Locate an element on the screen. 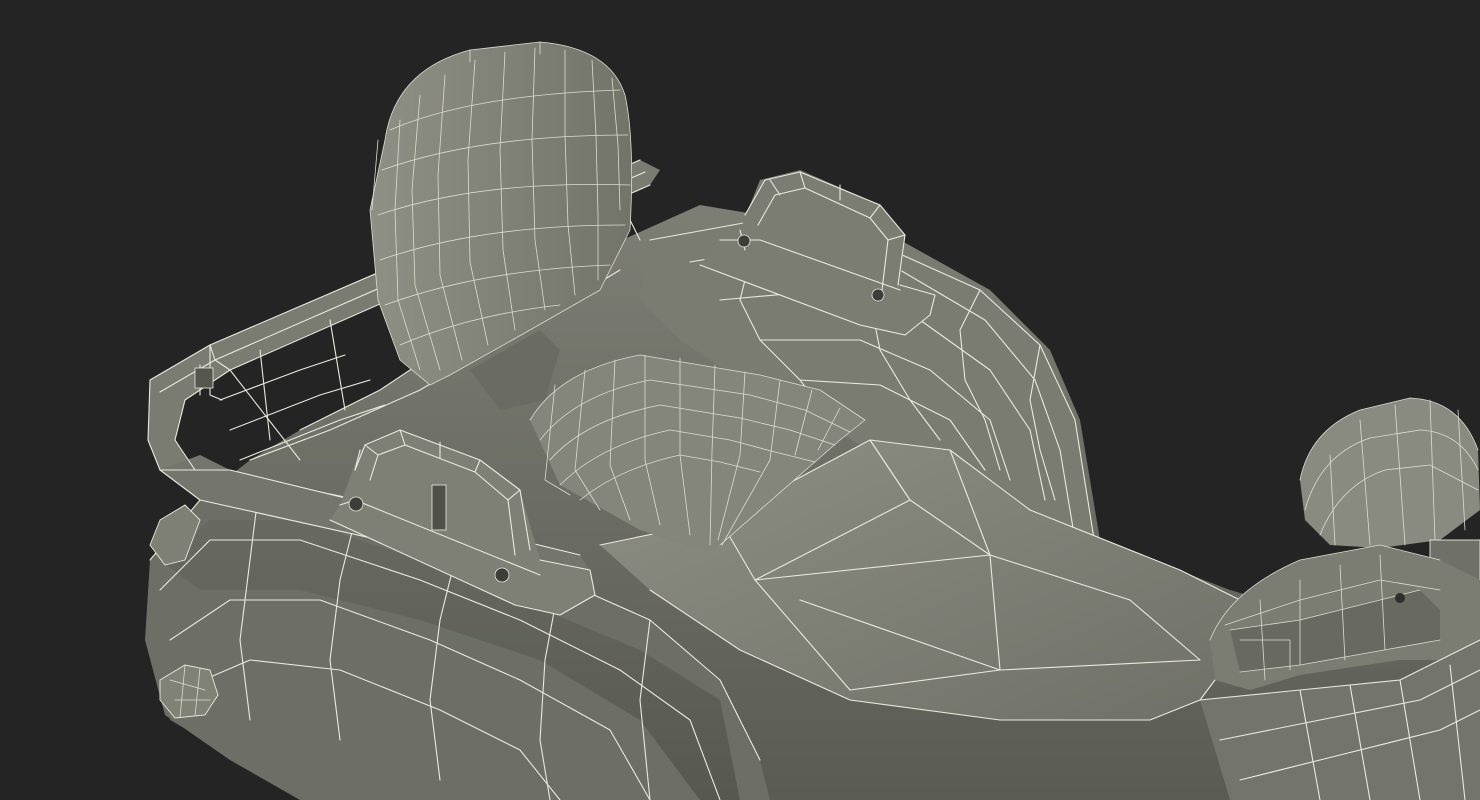 This screenshot has height=800, width=1480. handle-post is located at coordinates (439, 507).